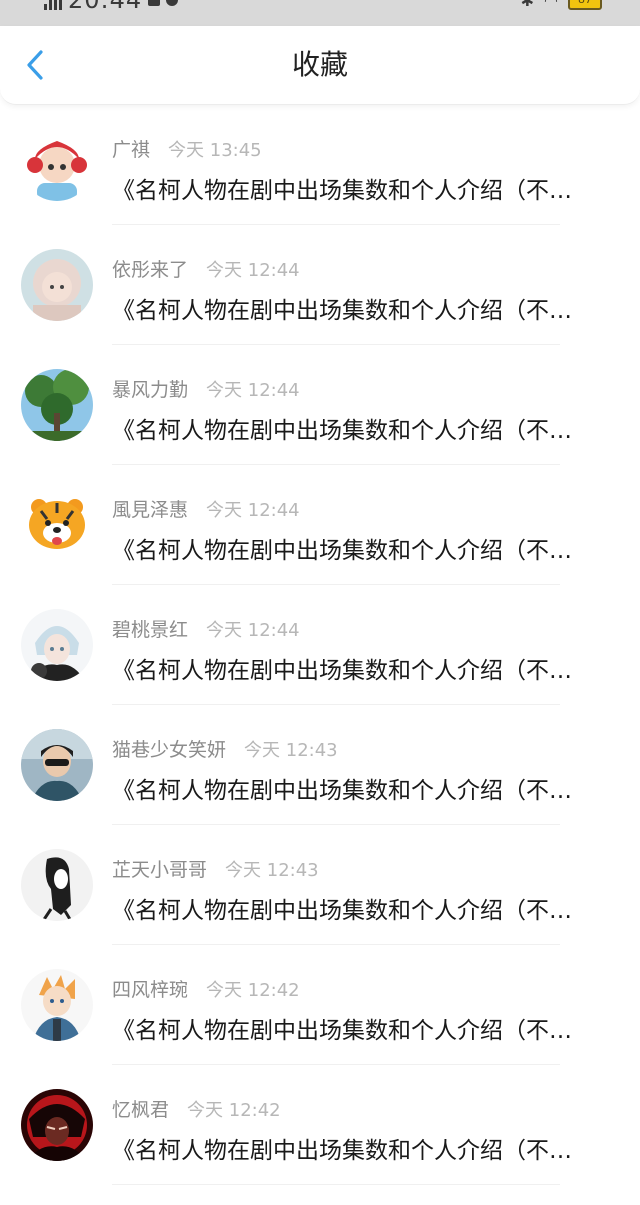 Image resolution: width=640 pixels, height=1205 pixels. I want to click on item-meta: 忆枫君 今天 12:42, so click(196, 1109).